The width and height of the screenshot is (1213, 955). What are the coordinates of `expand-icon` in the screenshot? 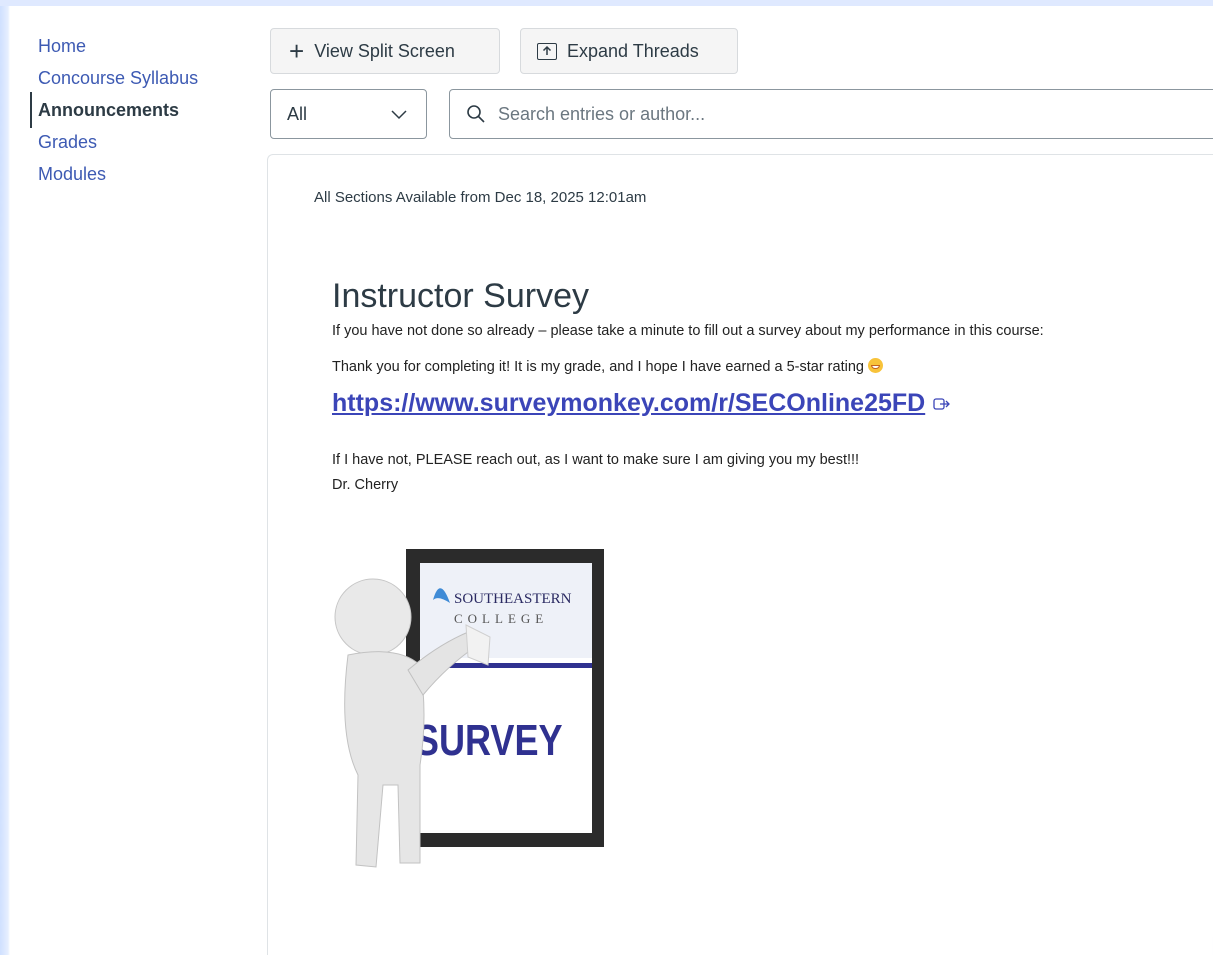 It's located at (547, 51).